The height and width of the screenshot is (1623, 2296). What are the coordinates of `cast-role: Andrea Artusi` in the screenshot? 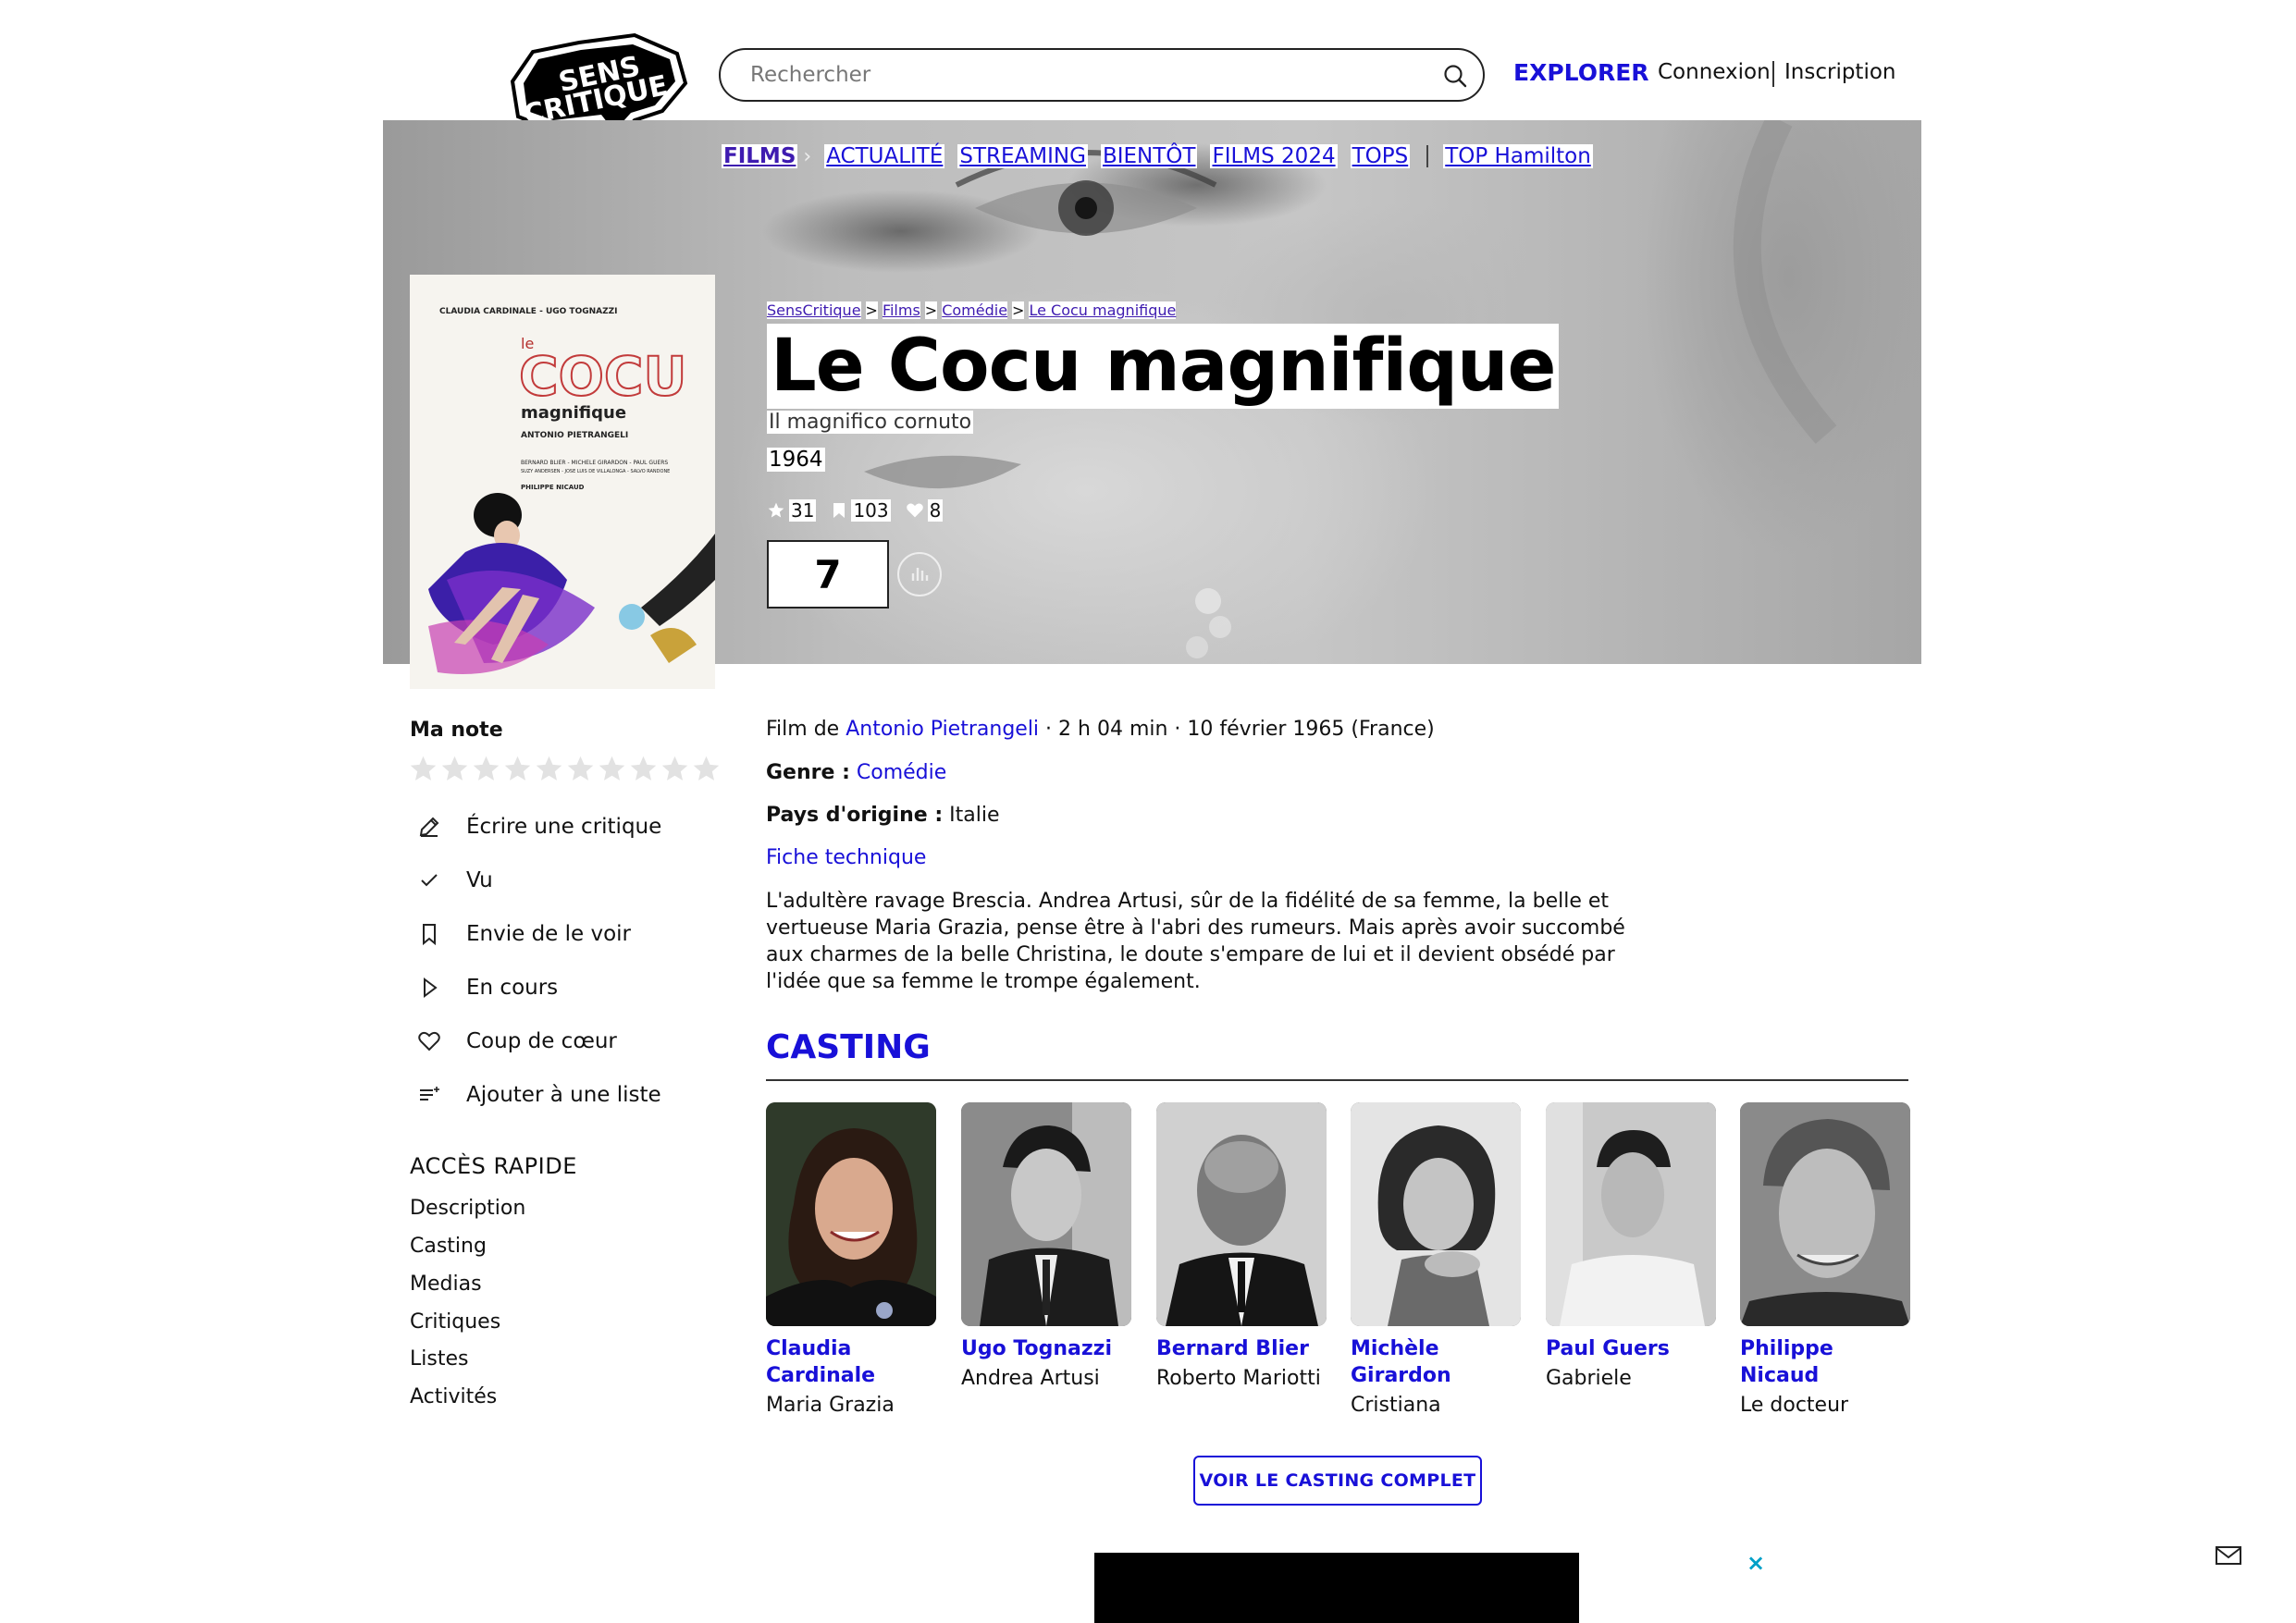 It's located at (1030, 1378).